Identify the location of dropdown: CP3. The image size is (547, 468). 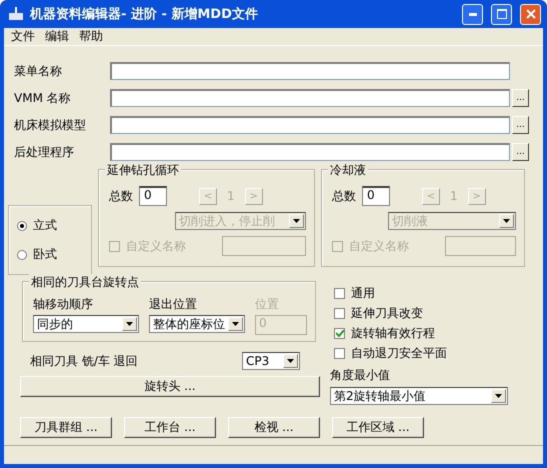
(271, 361).